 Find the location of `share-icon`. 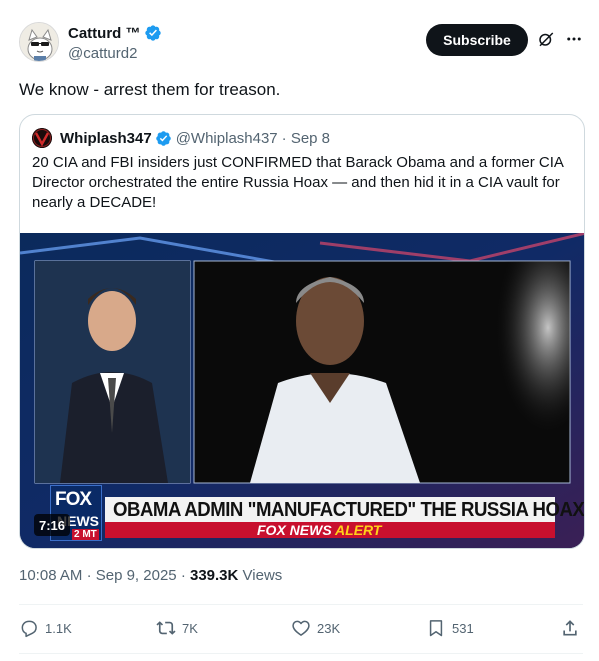

share-icon is located at coordinates (570, 628).